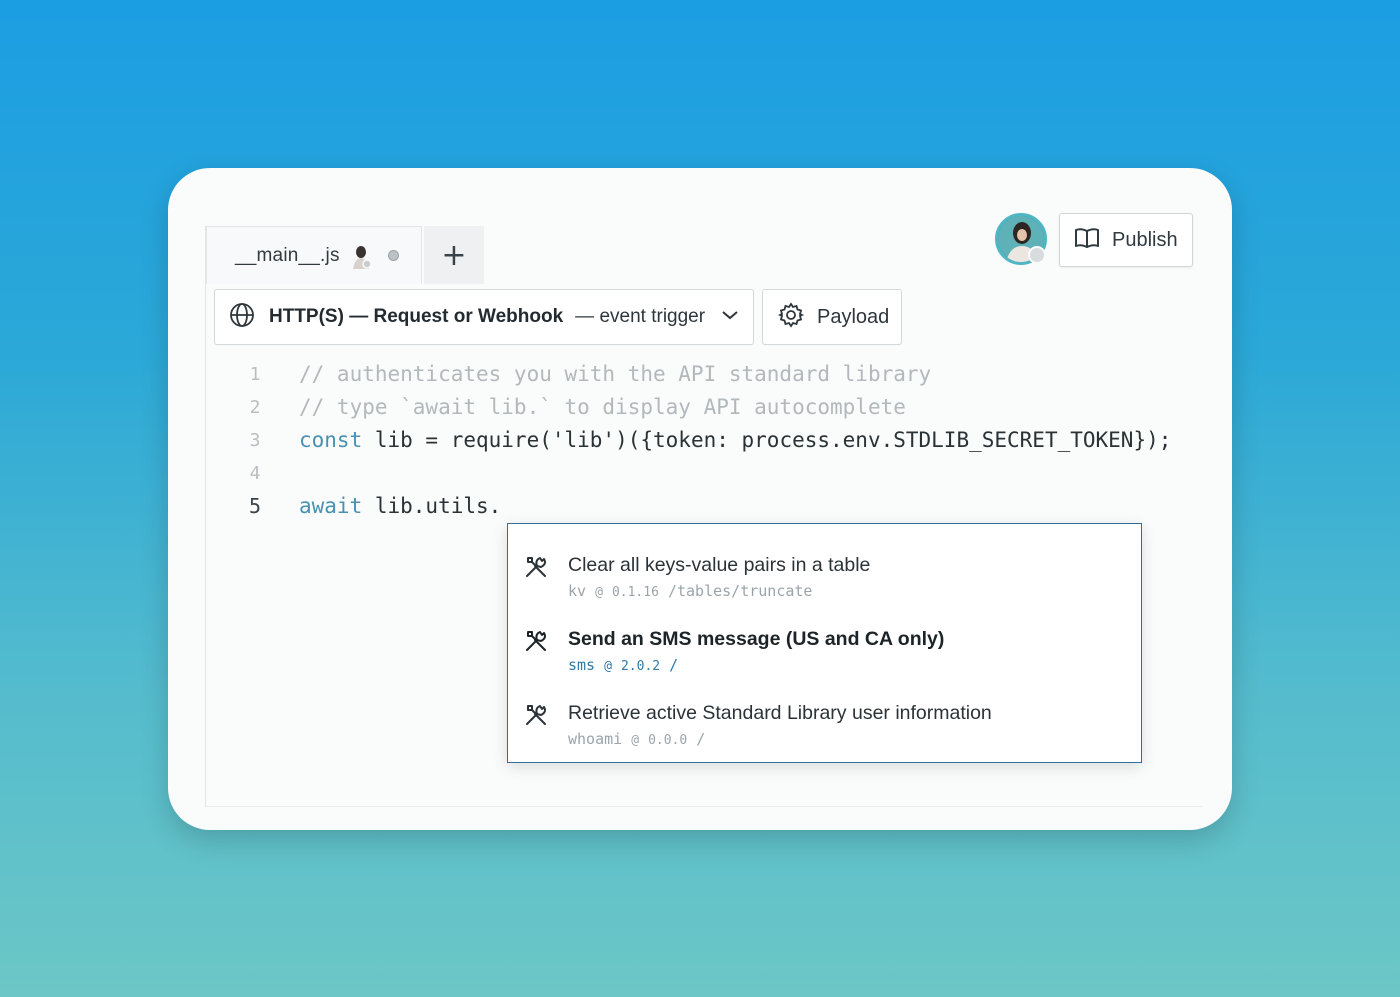  What do you see at coordinates (730, 317) in the screenshot?
I see `chevron-down-icon` at bounding box center [730, 317].